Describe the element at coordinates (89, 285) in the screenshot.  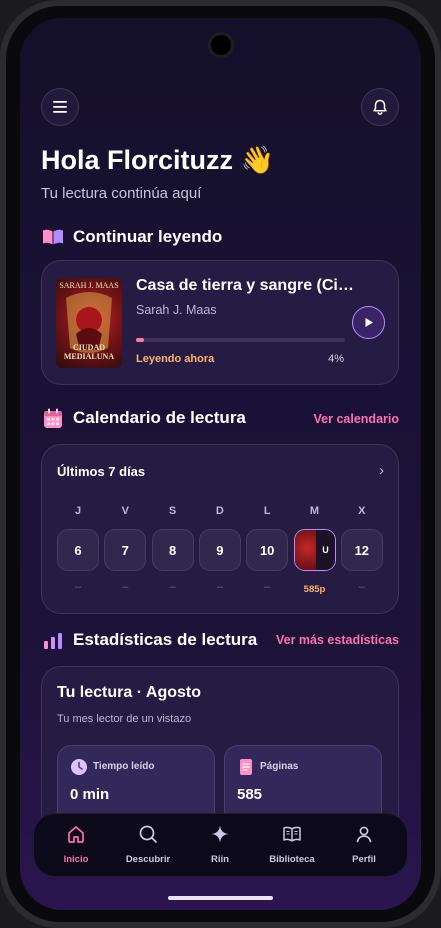
I see `cover-author: SARAH J. MAAS` at that location.